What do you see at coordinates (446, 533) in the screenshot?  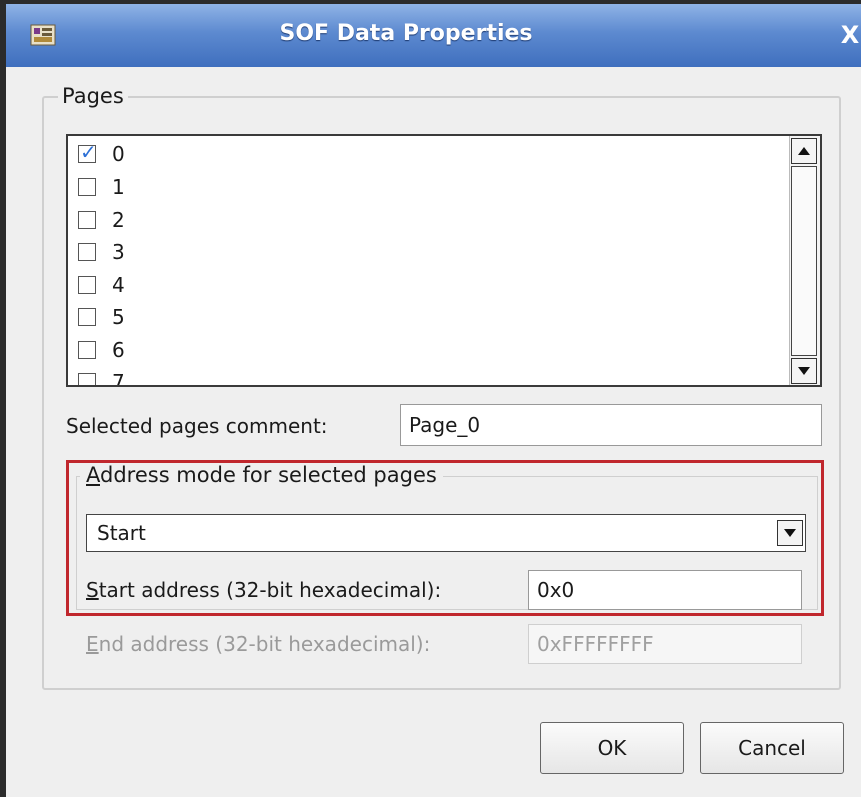 I see `address-mode-select: Start` at bounding box center [446, 533].